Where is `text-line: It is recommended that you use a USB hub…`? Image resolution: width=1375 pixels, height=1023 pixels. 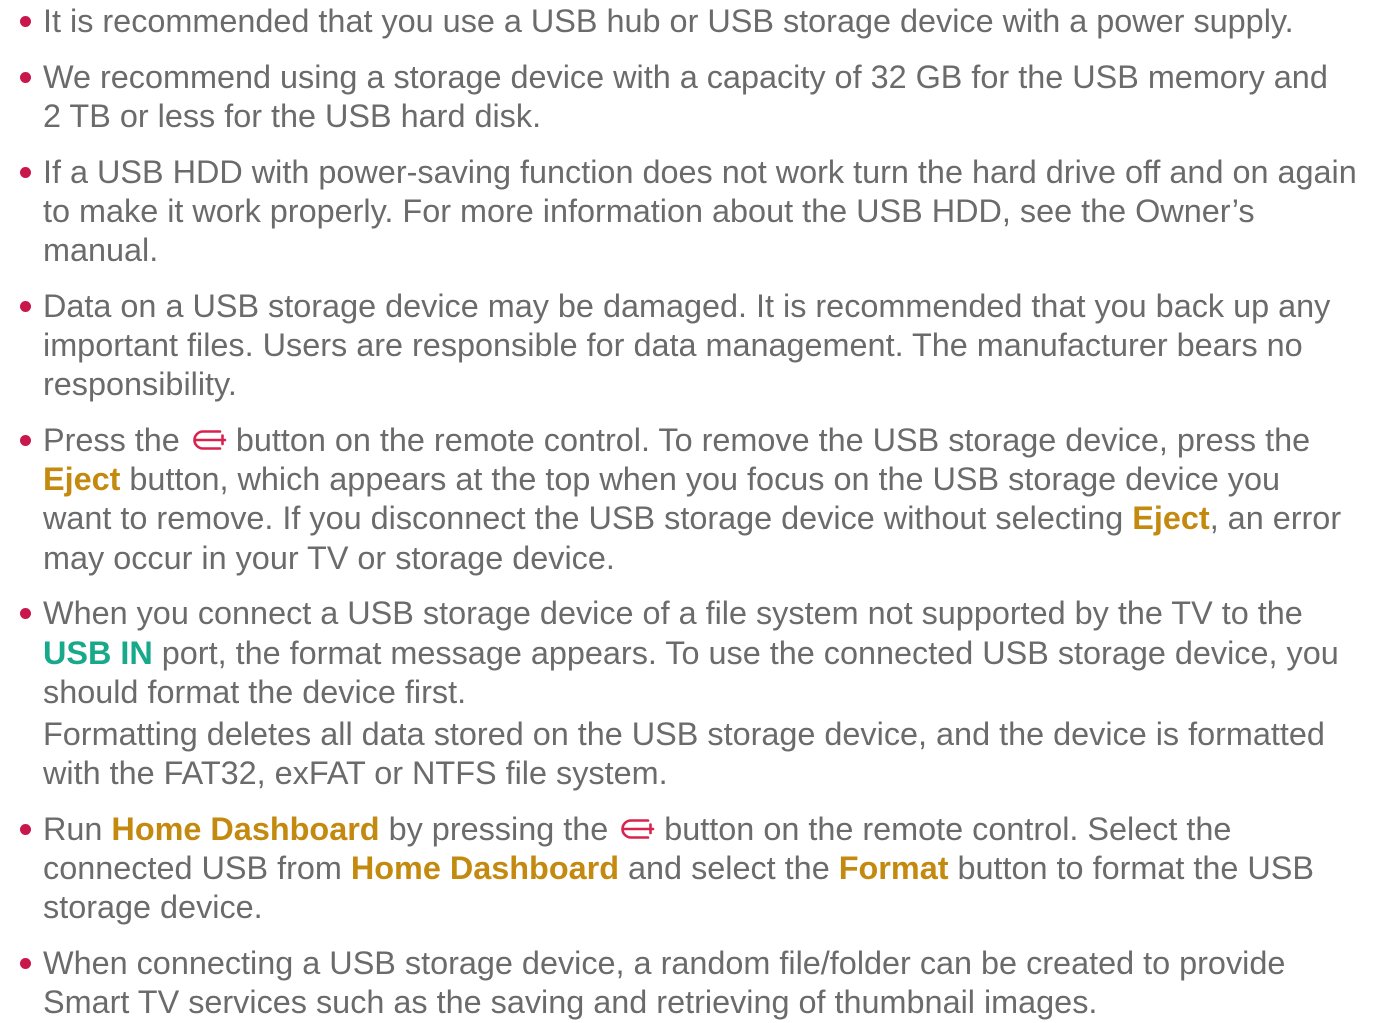 text-line: It is recommended that you use a USB hub… is located at coordinates (709, 21).